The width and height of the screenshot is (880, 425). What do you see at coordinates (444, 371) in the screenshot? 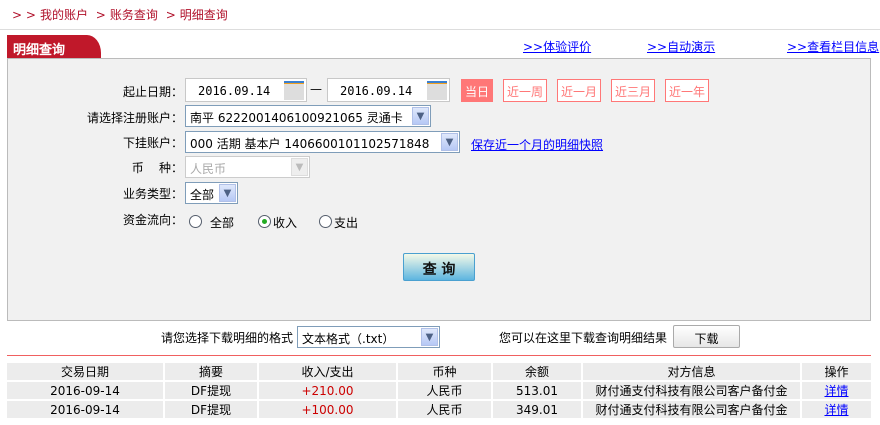
I see `header-currency: 币种` at bounding box center [444, 371].